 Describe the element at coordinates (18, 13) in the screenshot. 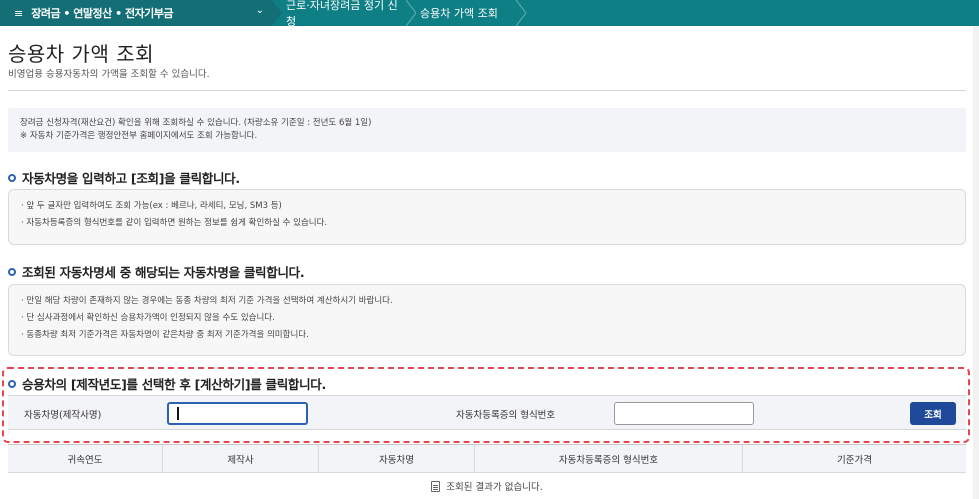

I see `hamburger-icon: ≡` at that location.